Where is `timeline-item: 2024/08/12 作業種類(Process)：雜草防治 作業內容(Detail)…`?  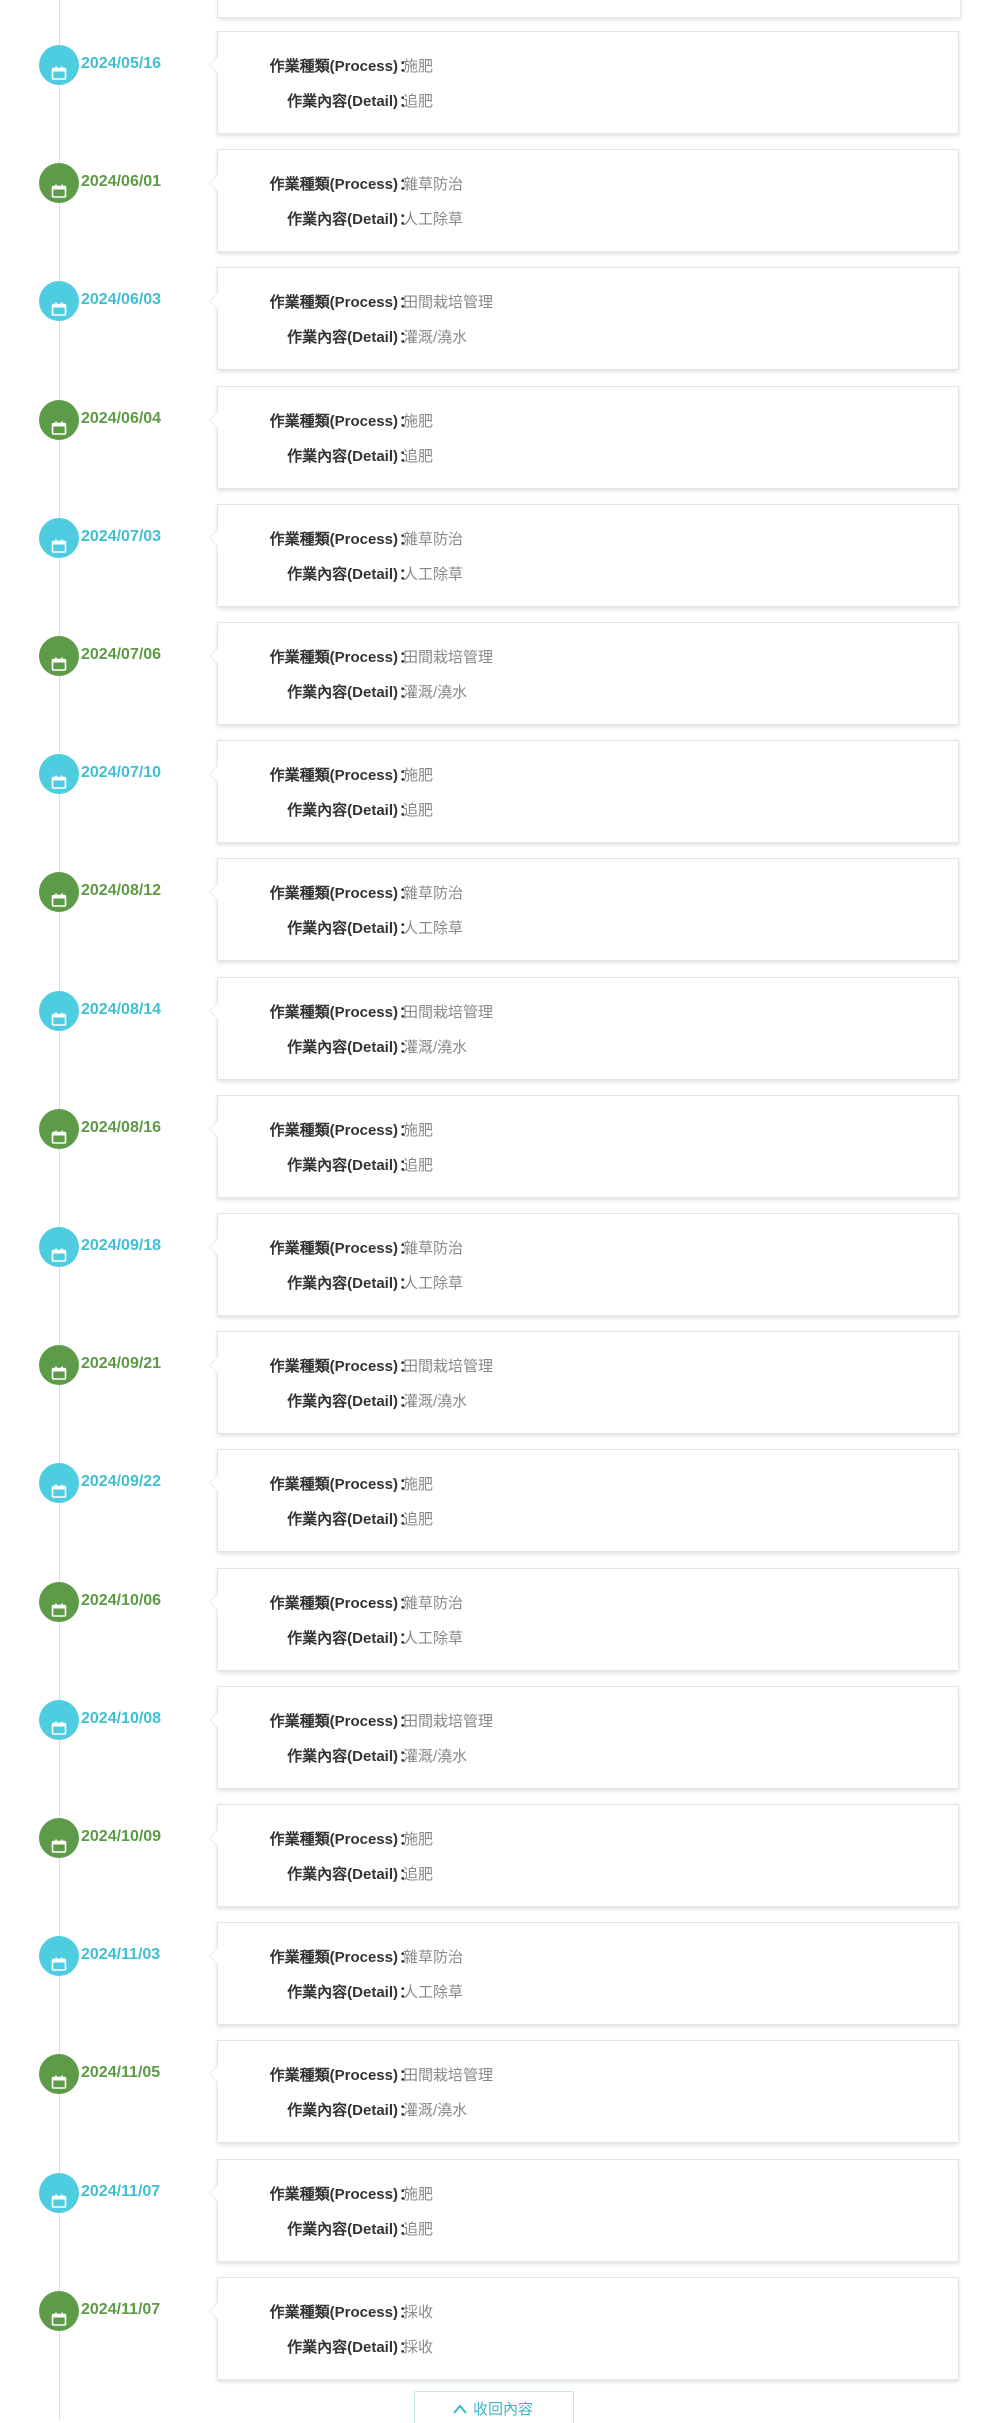
timeline-item: 2024/08/12 作業種類(Process)：雜草防治 作業內容(Detail)… is located at coordinates (500, 917).